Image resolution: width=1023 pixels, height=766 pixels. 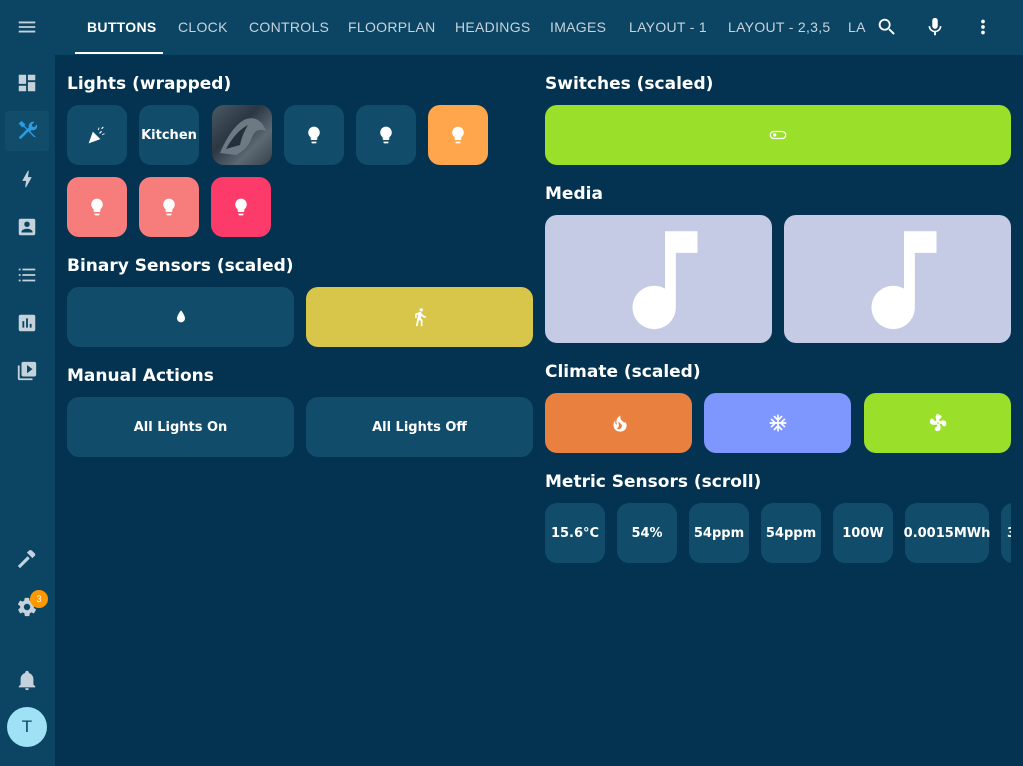 I want to click on microphone-icon, so click(x=935, y=26).